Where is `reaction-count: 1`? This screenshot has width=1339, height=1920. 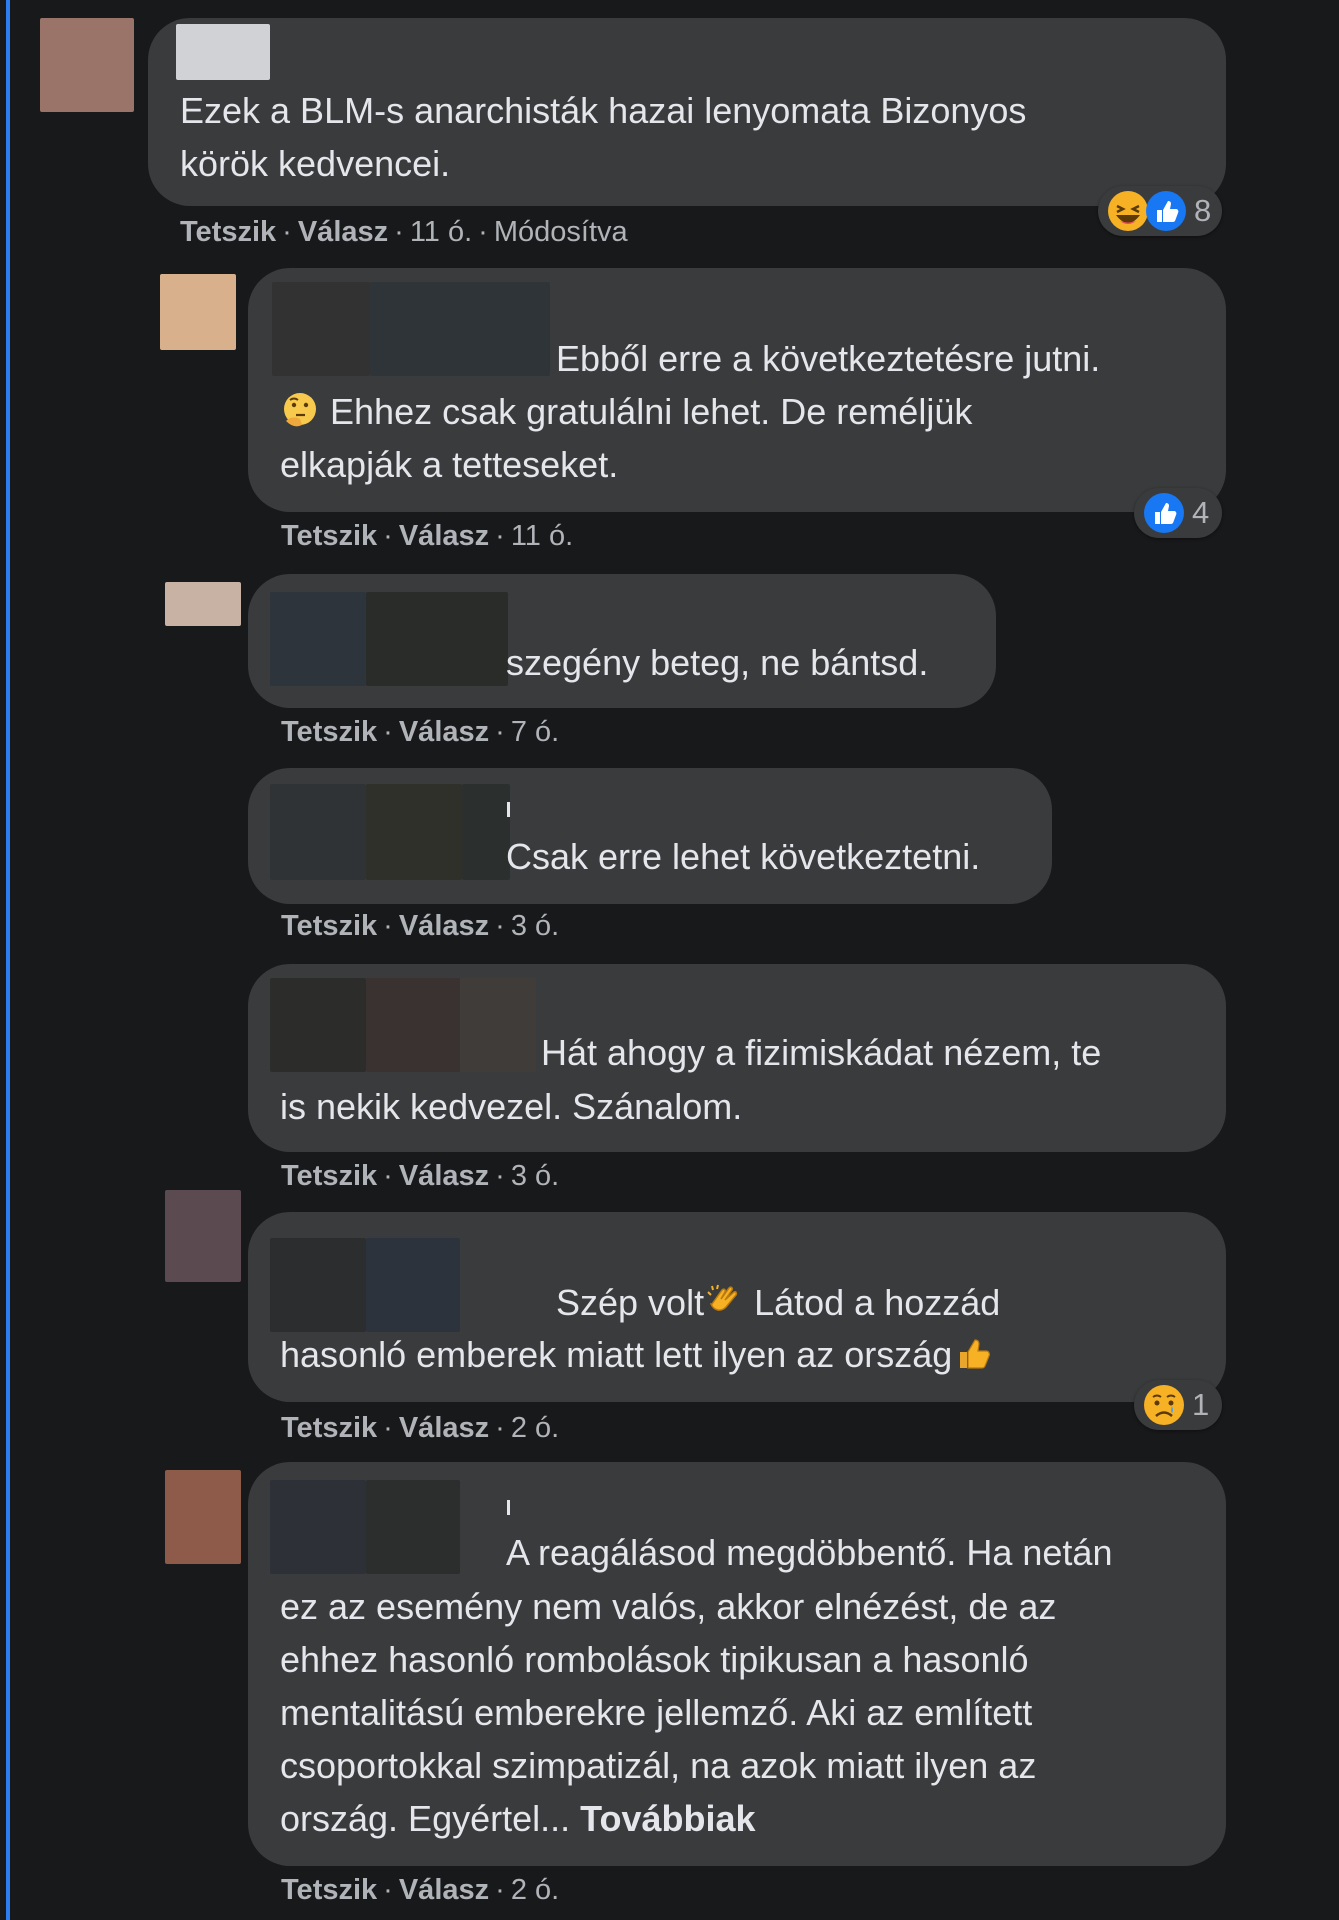 reaction-count: 1 is located at coordinates (1201, 1404).